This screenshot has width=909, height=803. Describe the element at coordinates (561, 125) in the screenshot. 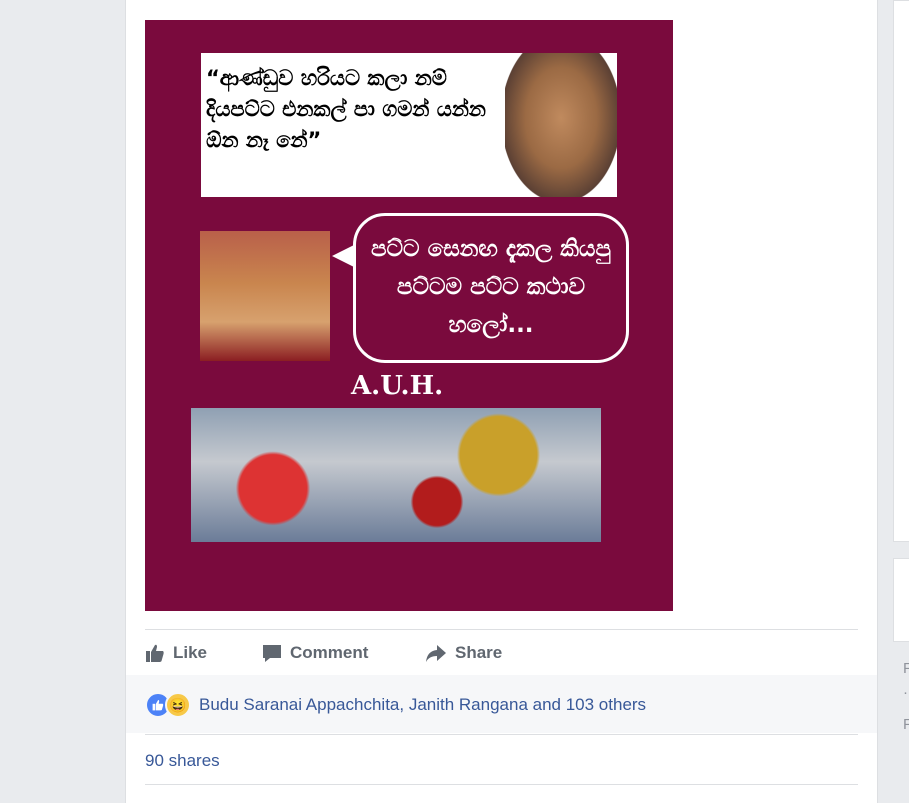

I see `portrait-photo` at that location.